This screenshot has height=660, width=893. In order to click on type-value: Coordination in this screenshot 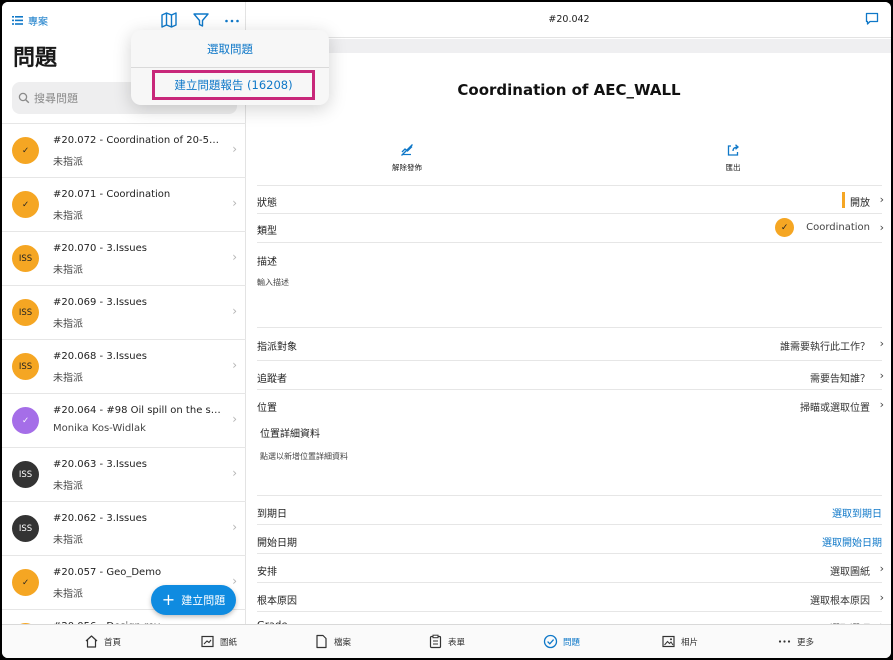, I will do `click(838, 227)`.